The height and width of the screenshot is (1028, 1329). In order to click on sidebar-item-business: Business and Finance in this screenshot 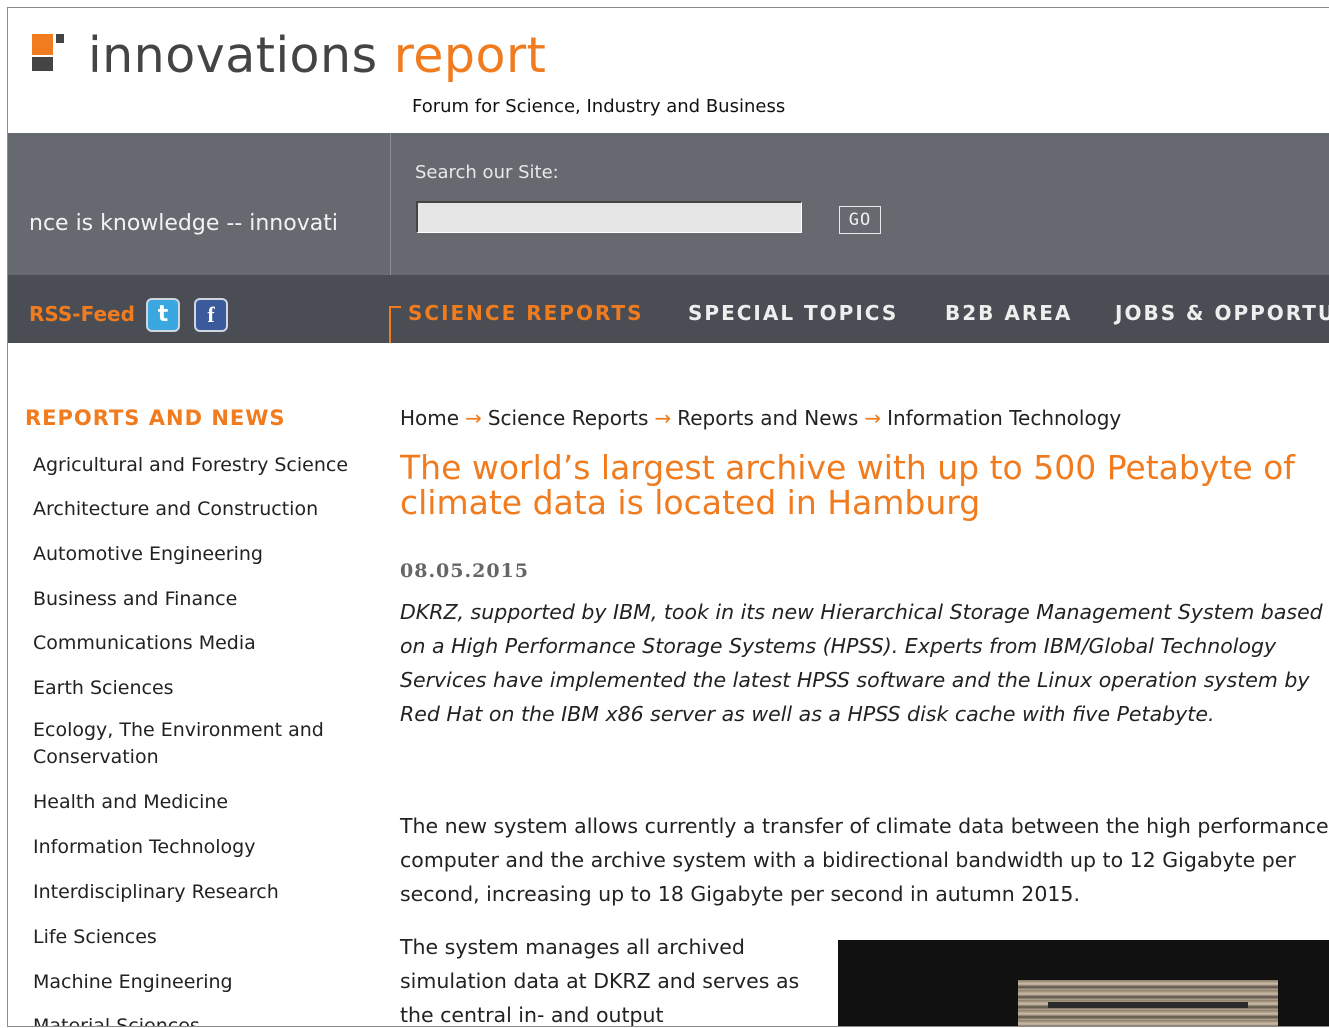, I will do `click(205, 599)`.